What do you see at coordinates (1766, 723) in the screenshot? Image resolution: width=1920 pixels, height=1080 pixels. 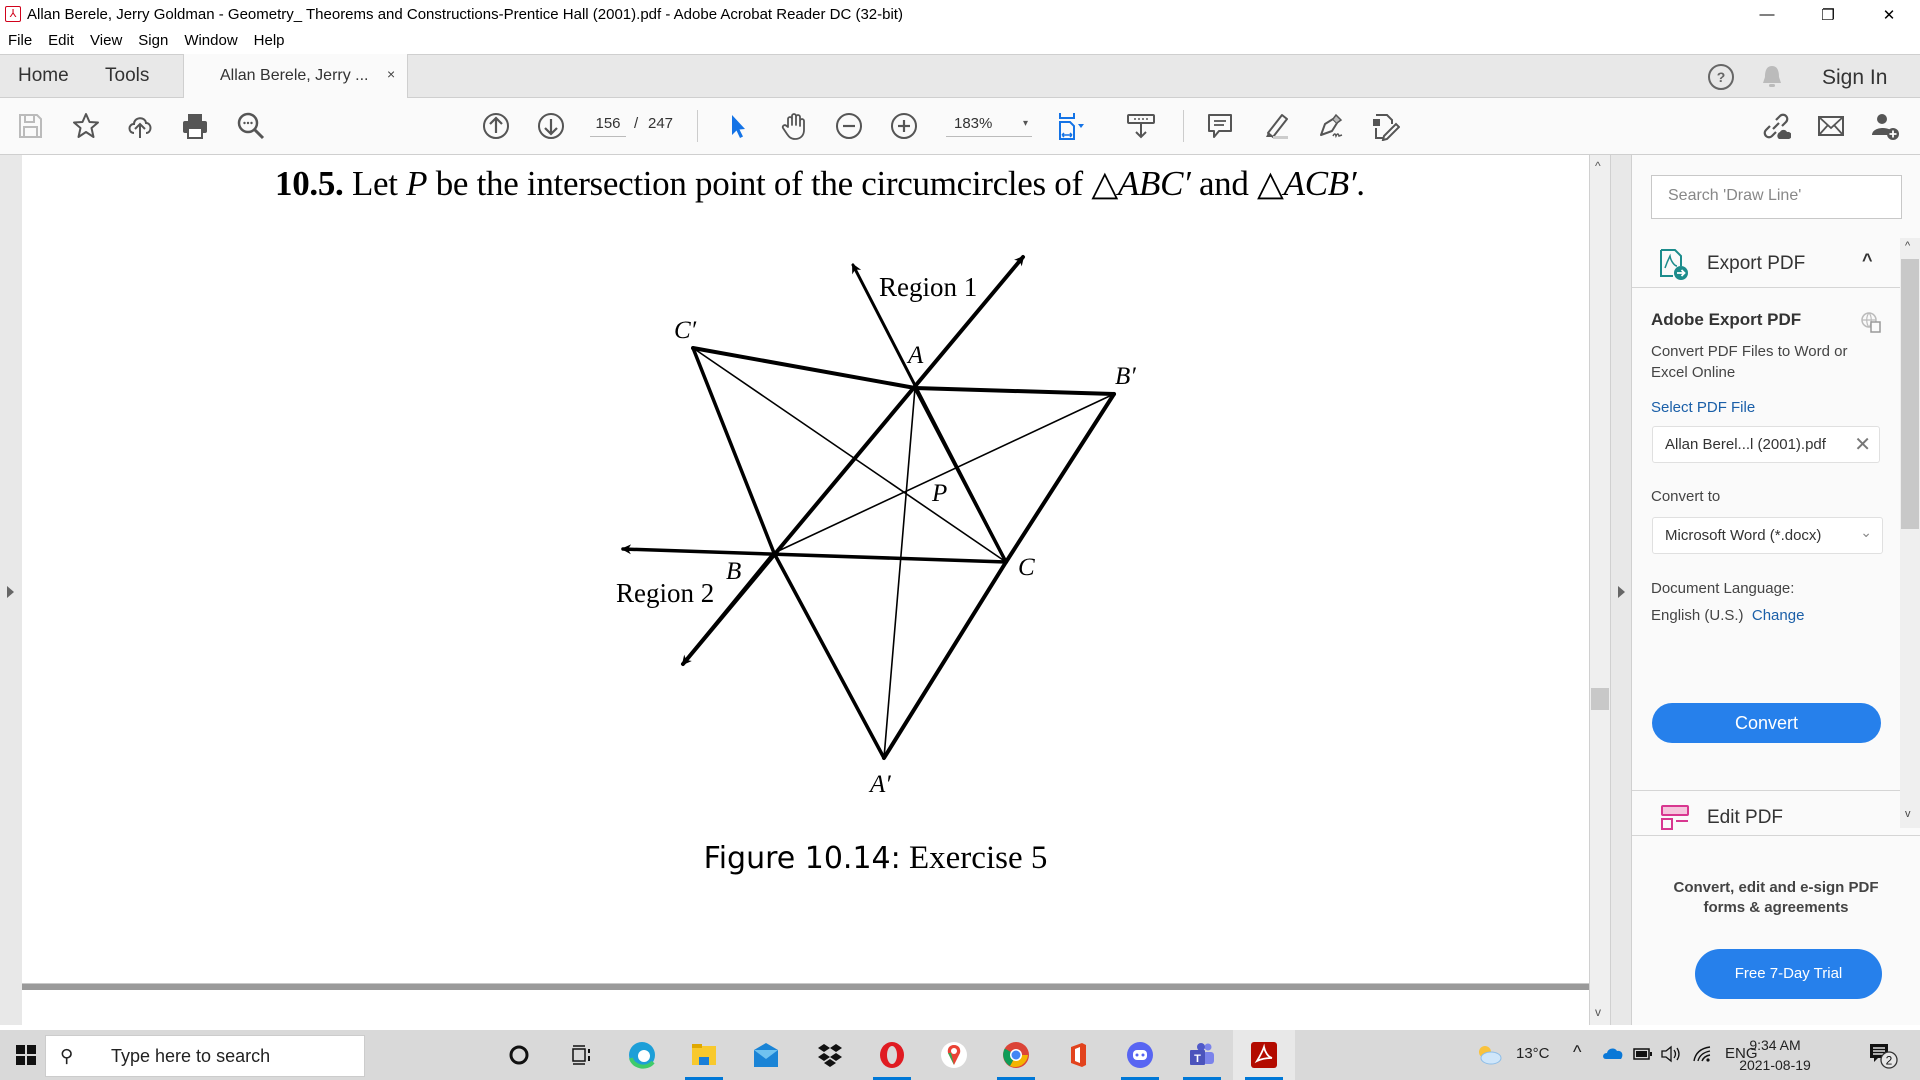 I see `convert-button: Convert` at bounding box center [1766, 723].